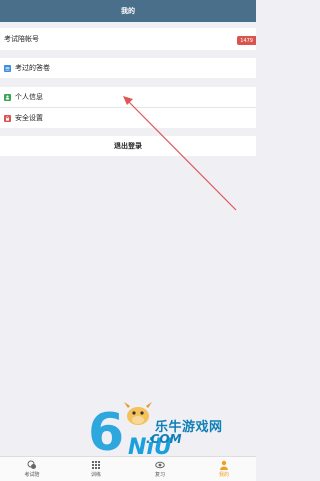 This screenshot has height=481, width=320. I want to click on svg-text: 6, so click(106, 429).